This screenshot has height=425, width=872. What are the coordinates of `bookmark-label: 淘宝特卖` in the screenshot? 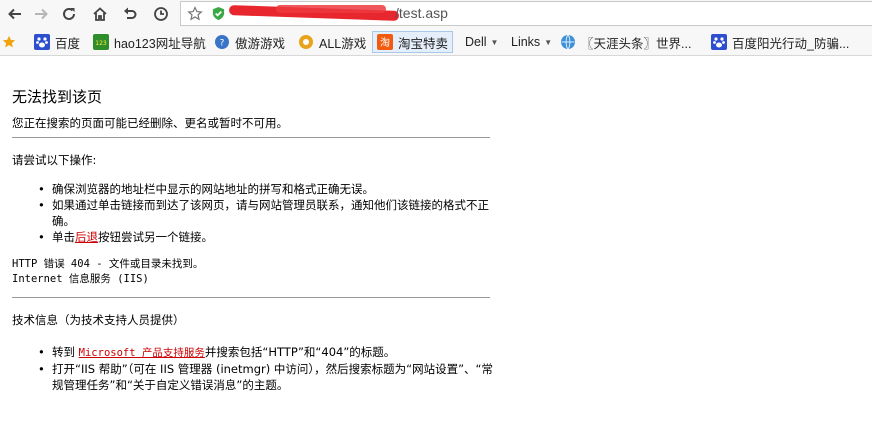 It's located at (423, 43).